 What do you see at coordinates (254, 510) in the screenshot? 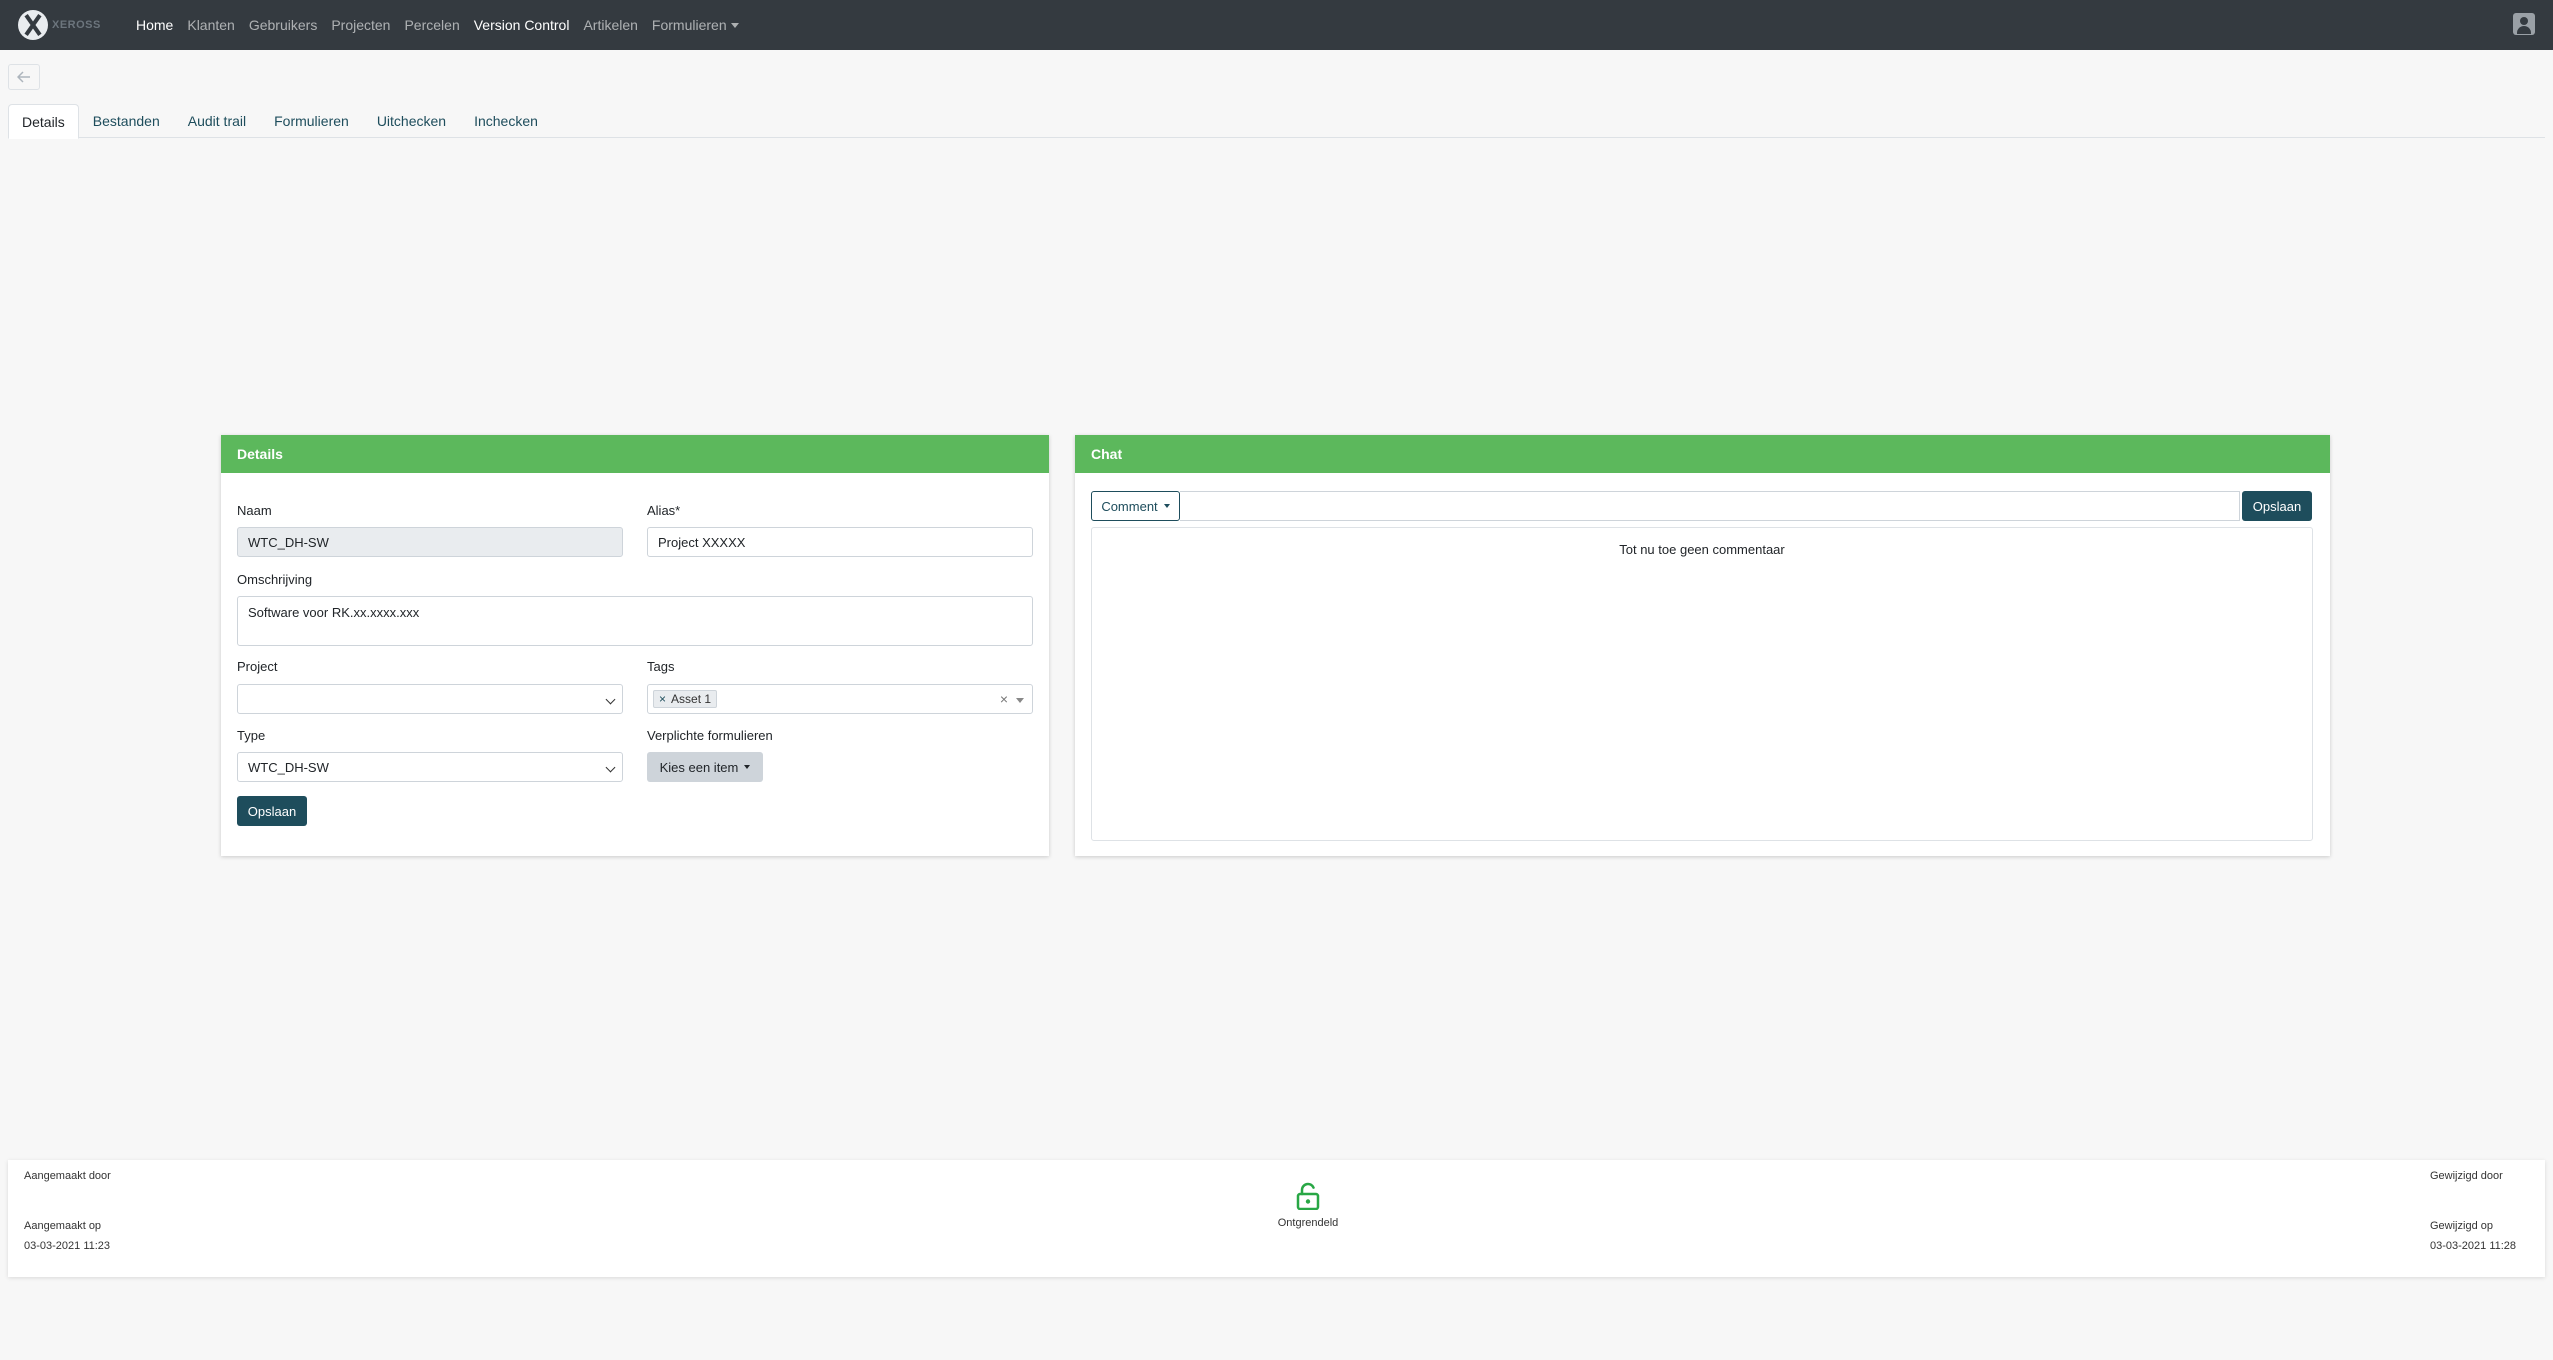
I see `naam-label: Naam` at bounding box center [254, 510].